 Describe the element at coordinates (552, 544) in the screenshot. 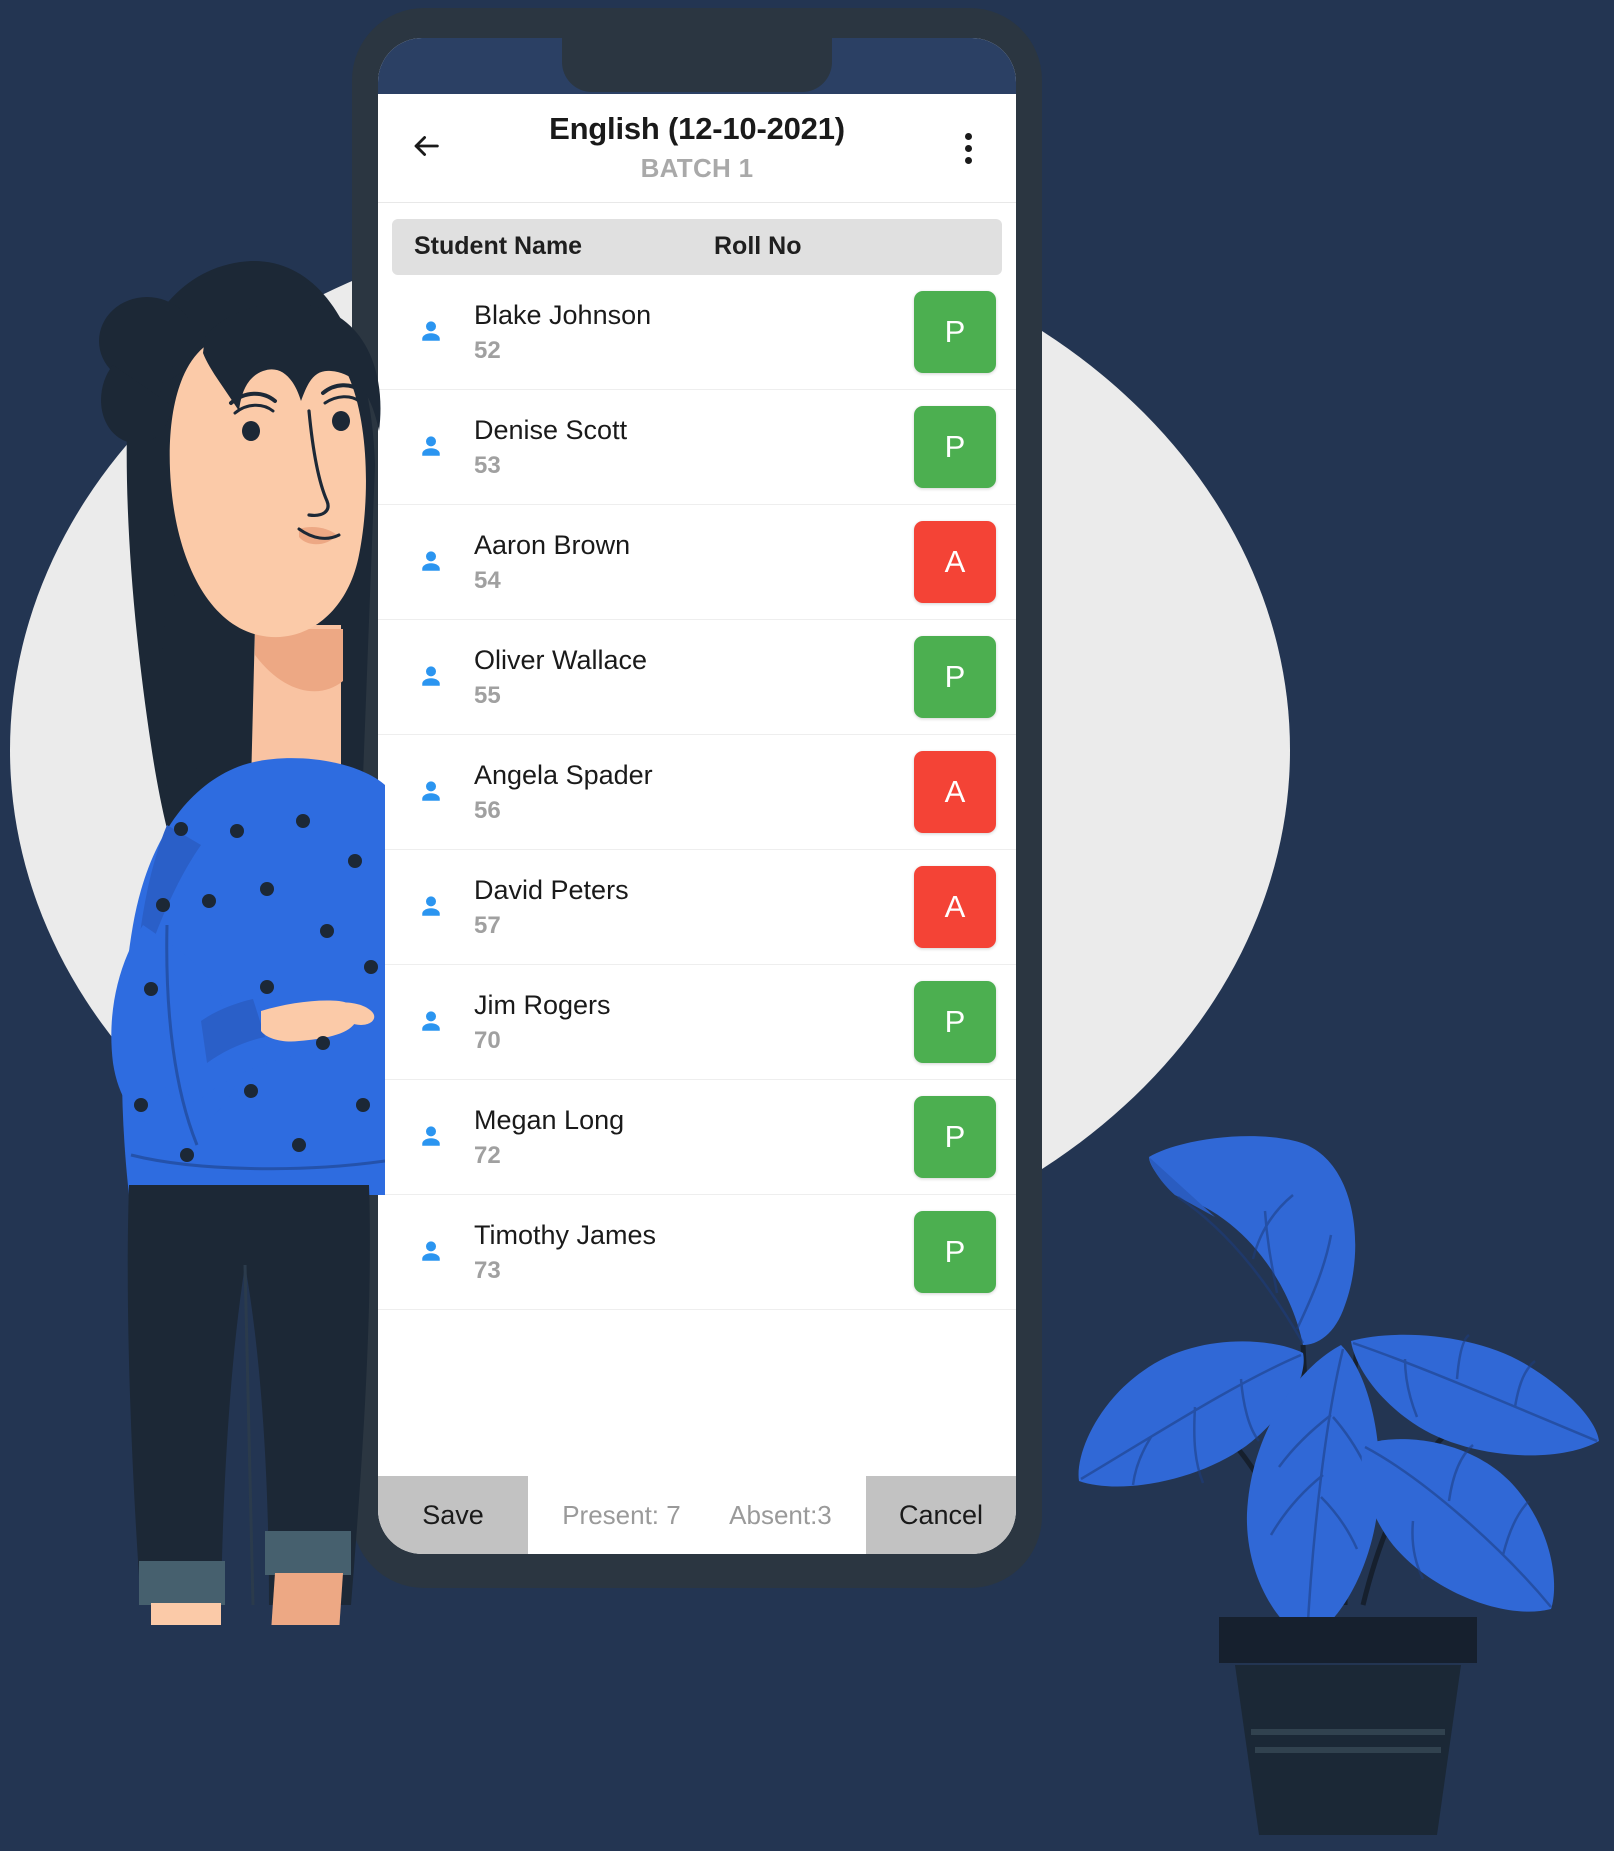

I see `student-name: Aaron Brown` at that location.